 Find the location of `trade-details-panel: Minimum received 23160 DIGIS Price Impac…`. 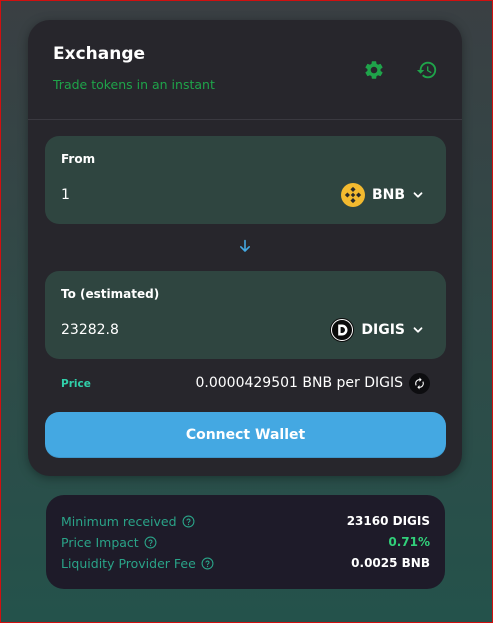

trade-details-panel: Minimum received 23160 DIGIS Price Impac… is located at coordinates (245, 542).